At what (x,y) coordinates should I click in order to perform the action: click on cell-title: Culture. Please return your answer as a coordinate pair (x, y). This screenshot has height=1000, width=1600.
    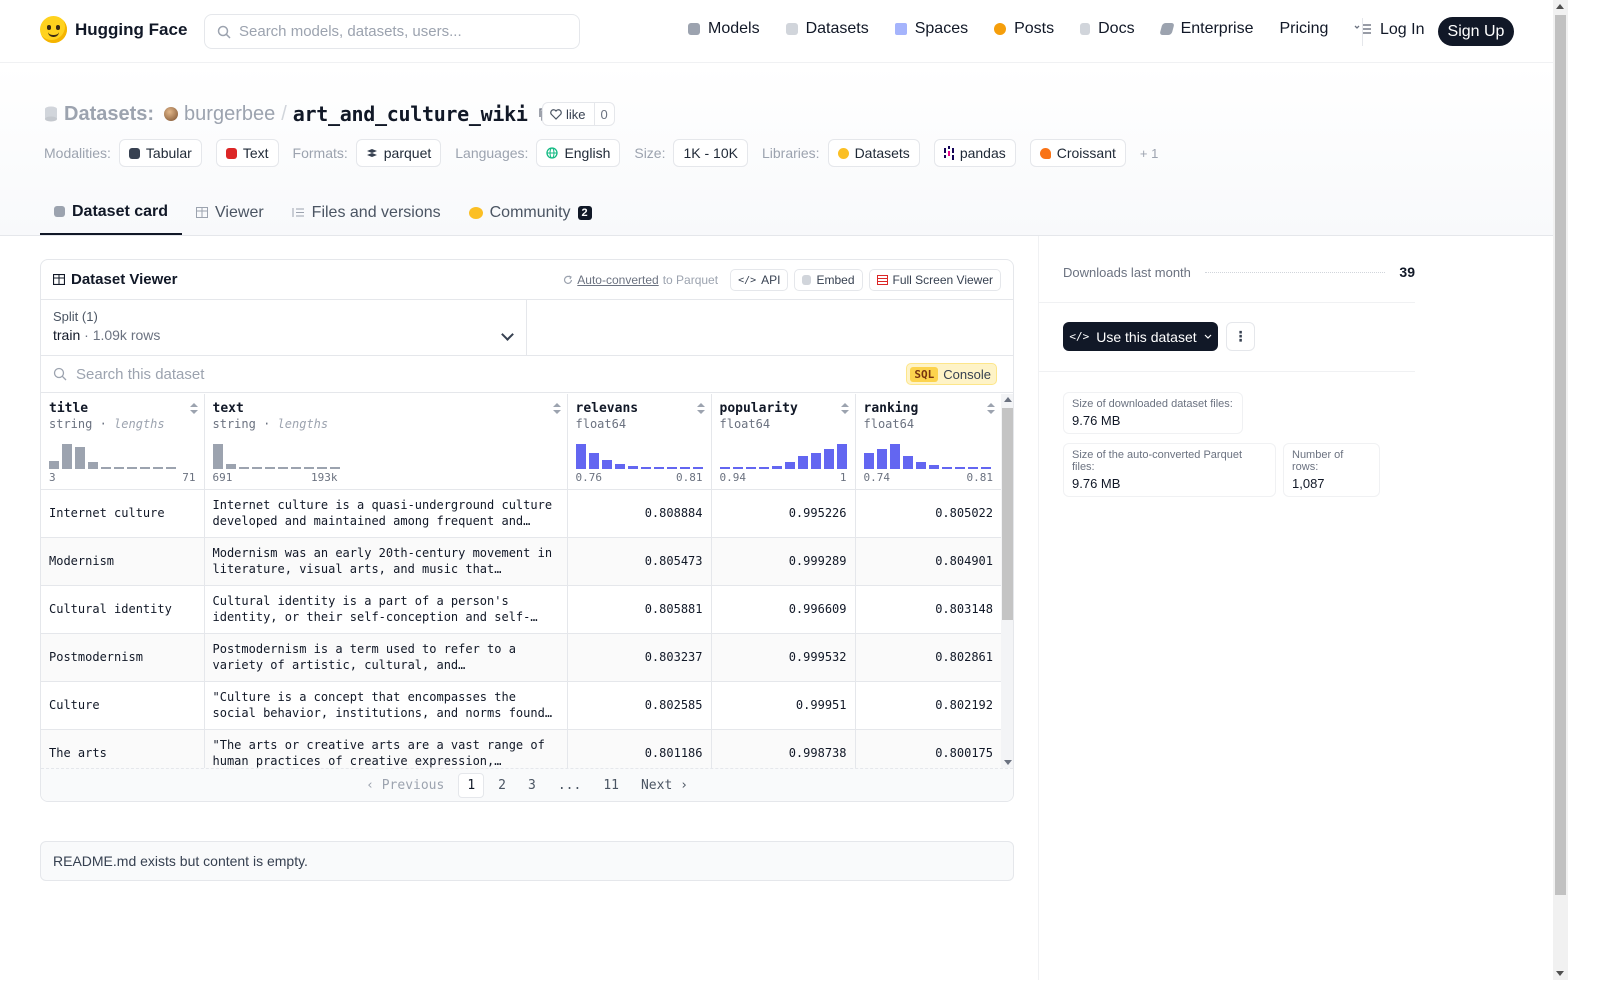
    Looking at the image, I should click on (123, 705).